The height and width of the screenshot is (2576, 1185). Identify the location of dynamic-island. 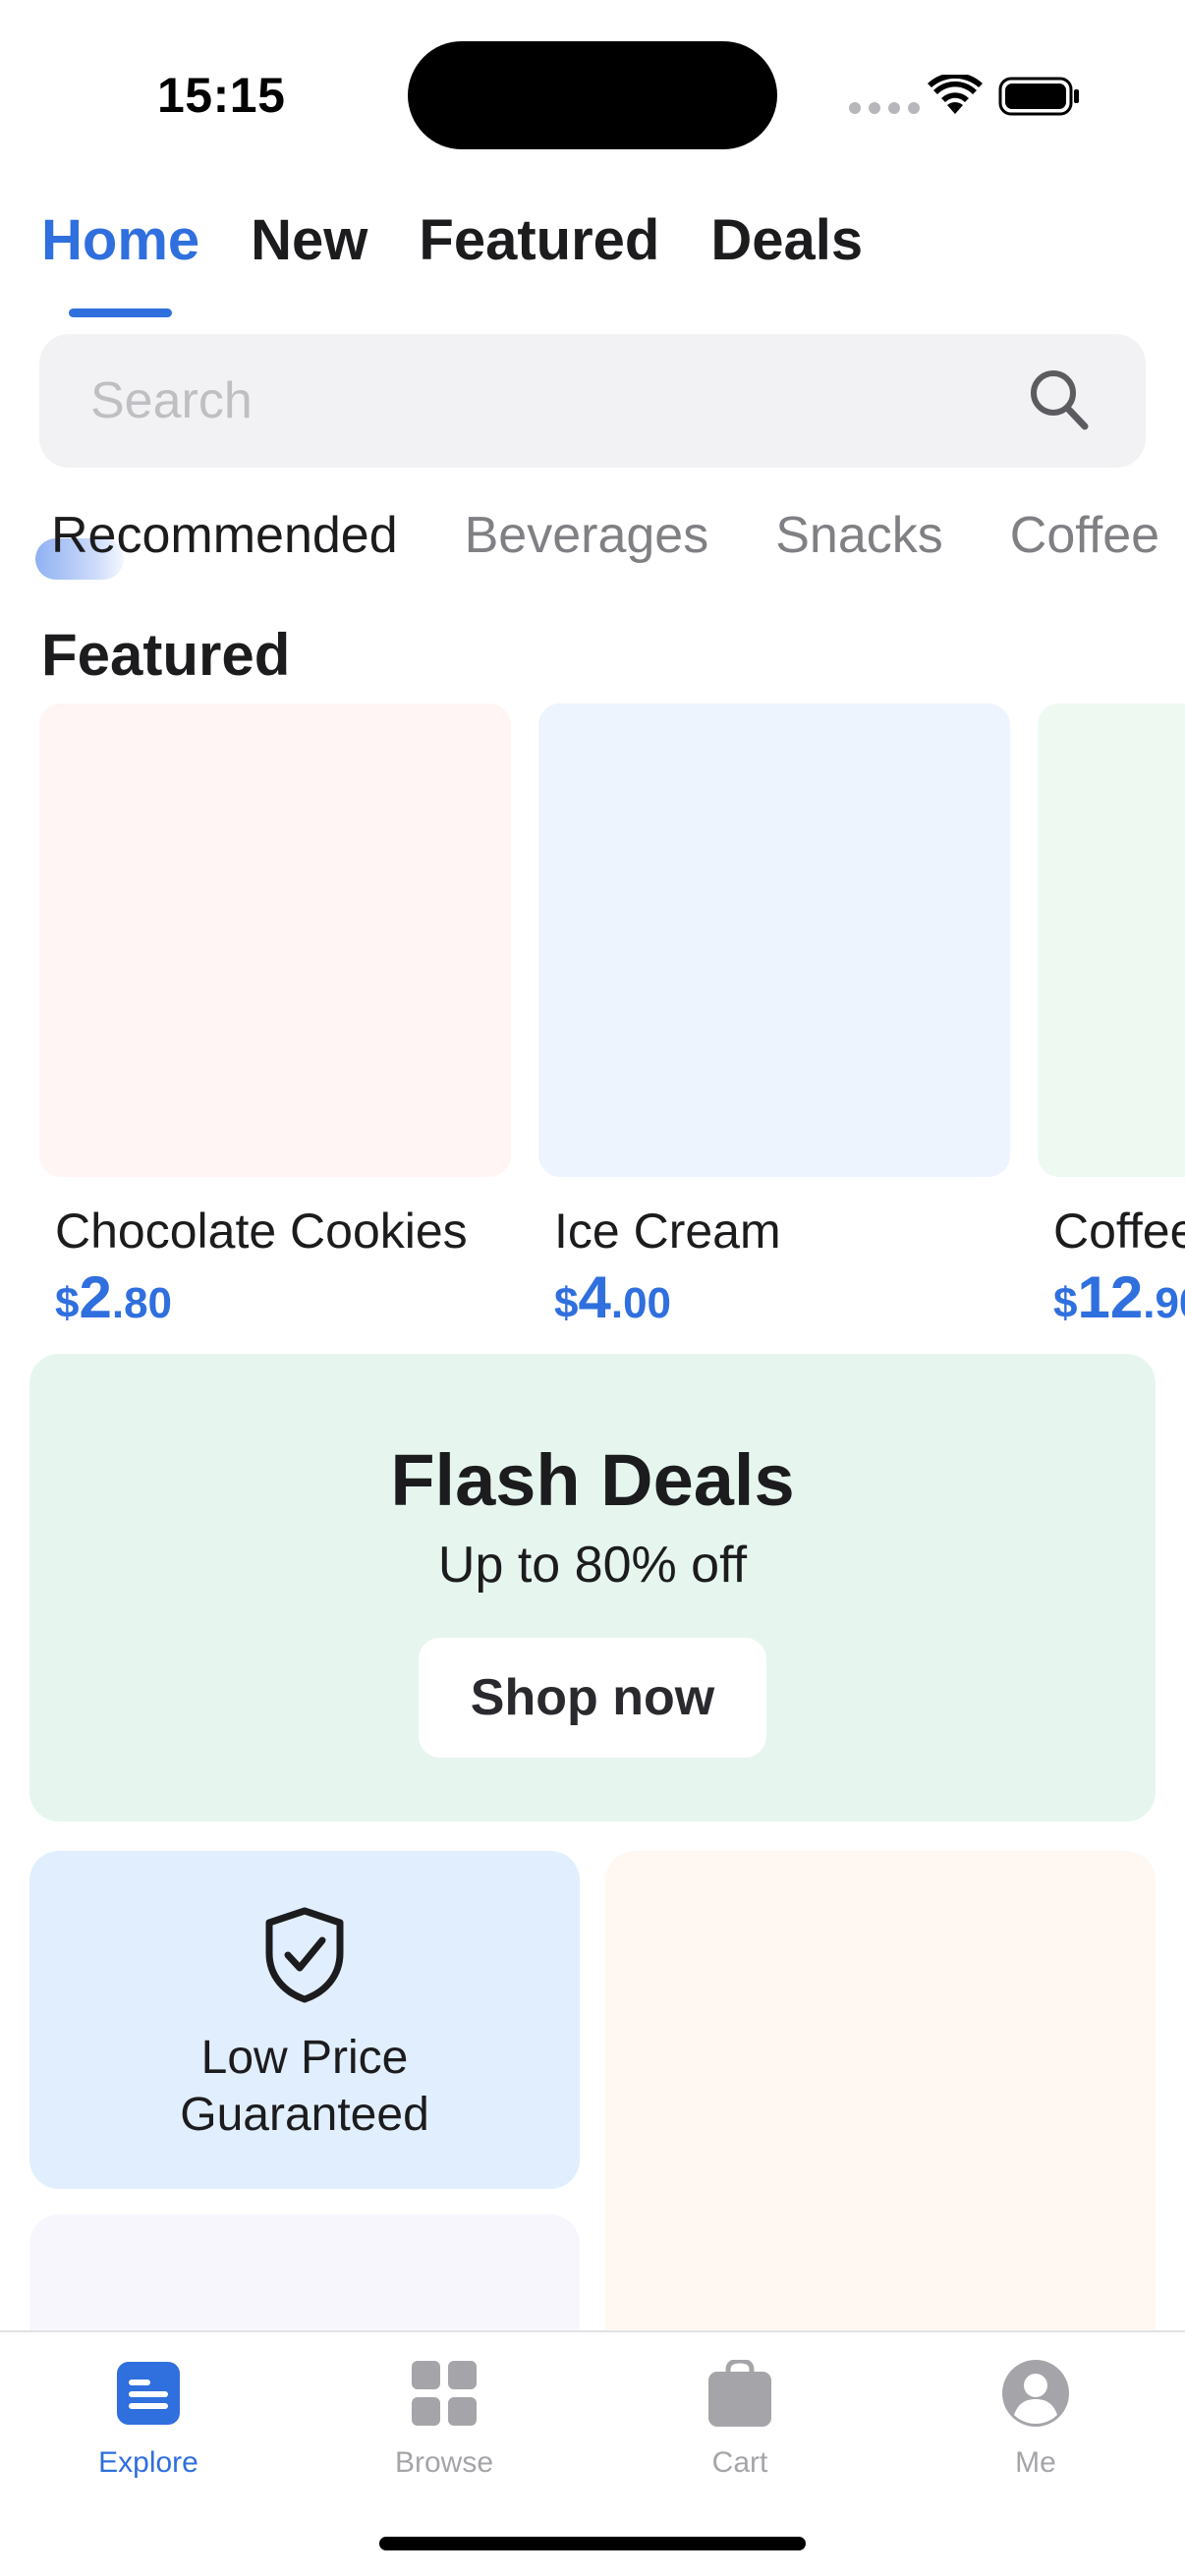
(592, 95).